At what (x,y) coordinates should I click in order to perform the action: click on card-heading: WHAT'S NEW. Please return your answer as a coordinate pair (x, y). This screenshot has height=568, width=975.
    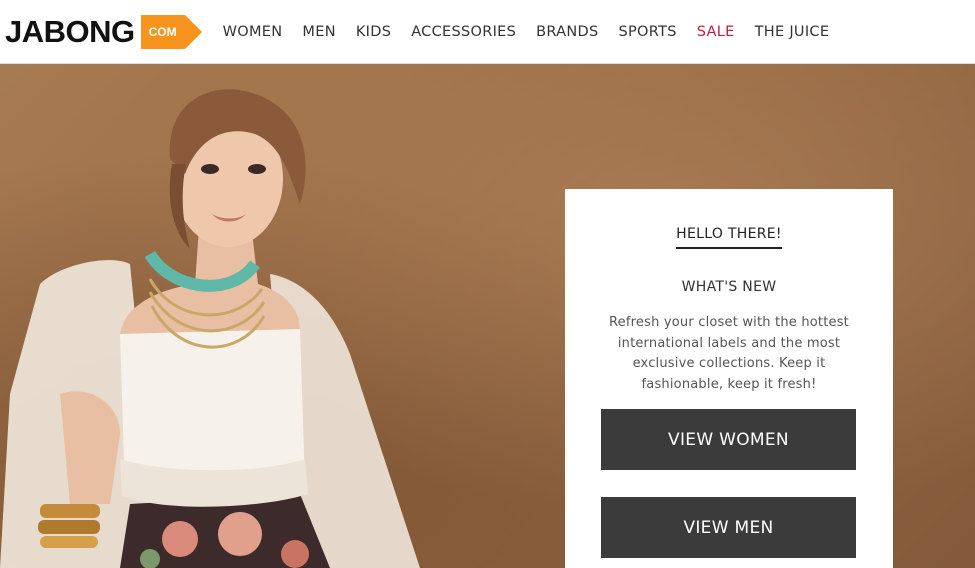
    Looking at the image, I should click on (729, 287).